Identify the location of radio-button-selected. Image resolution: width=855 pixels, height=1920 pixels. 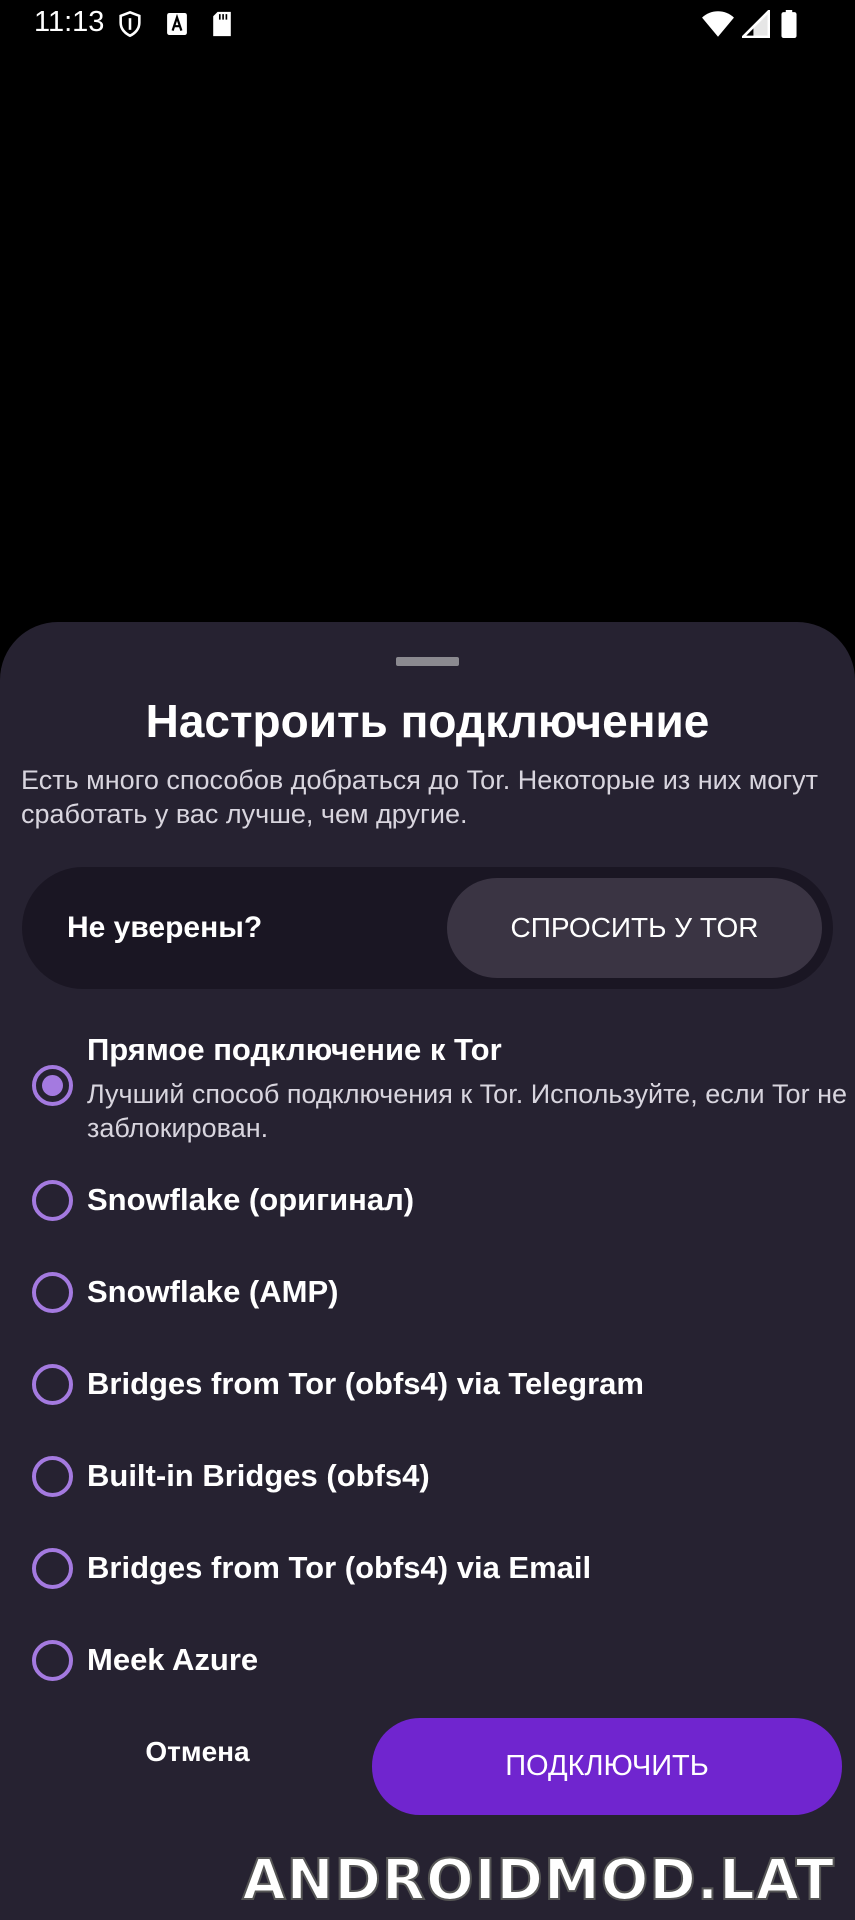
(52, 1085).